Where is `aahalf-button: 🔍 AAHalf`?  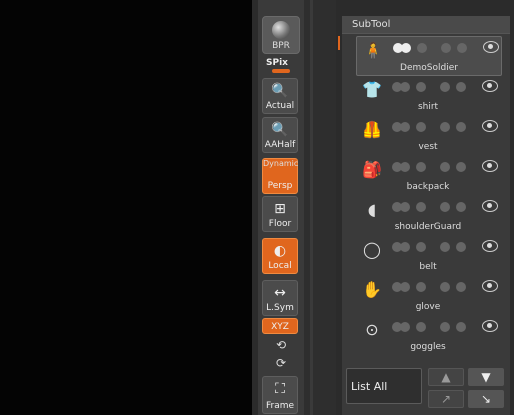
aahalf-button: 🔍 AAHalf is located at coordinates (280, 135).